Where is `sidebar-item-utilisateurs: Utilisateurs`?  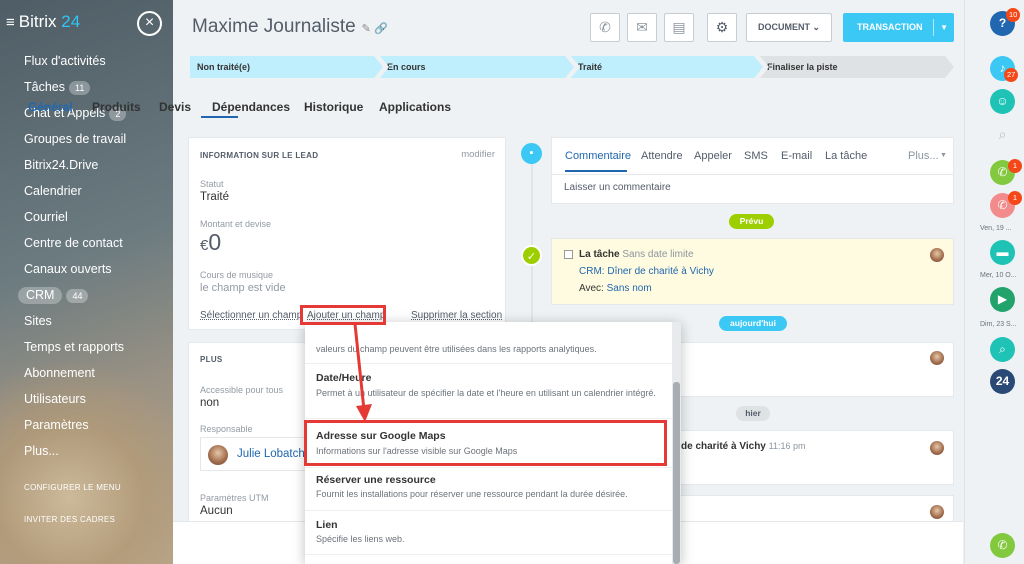 sidebar-item-utilisateurs: Utilisateurs is located at coordinates (86, 399).